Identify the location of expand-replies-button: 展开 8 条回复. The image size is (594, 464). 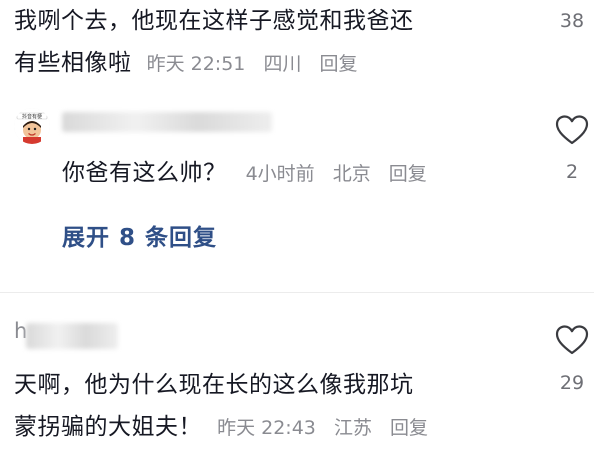
(139, 235).